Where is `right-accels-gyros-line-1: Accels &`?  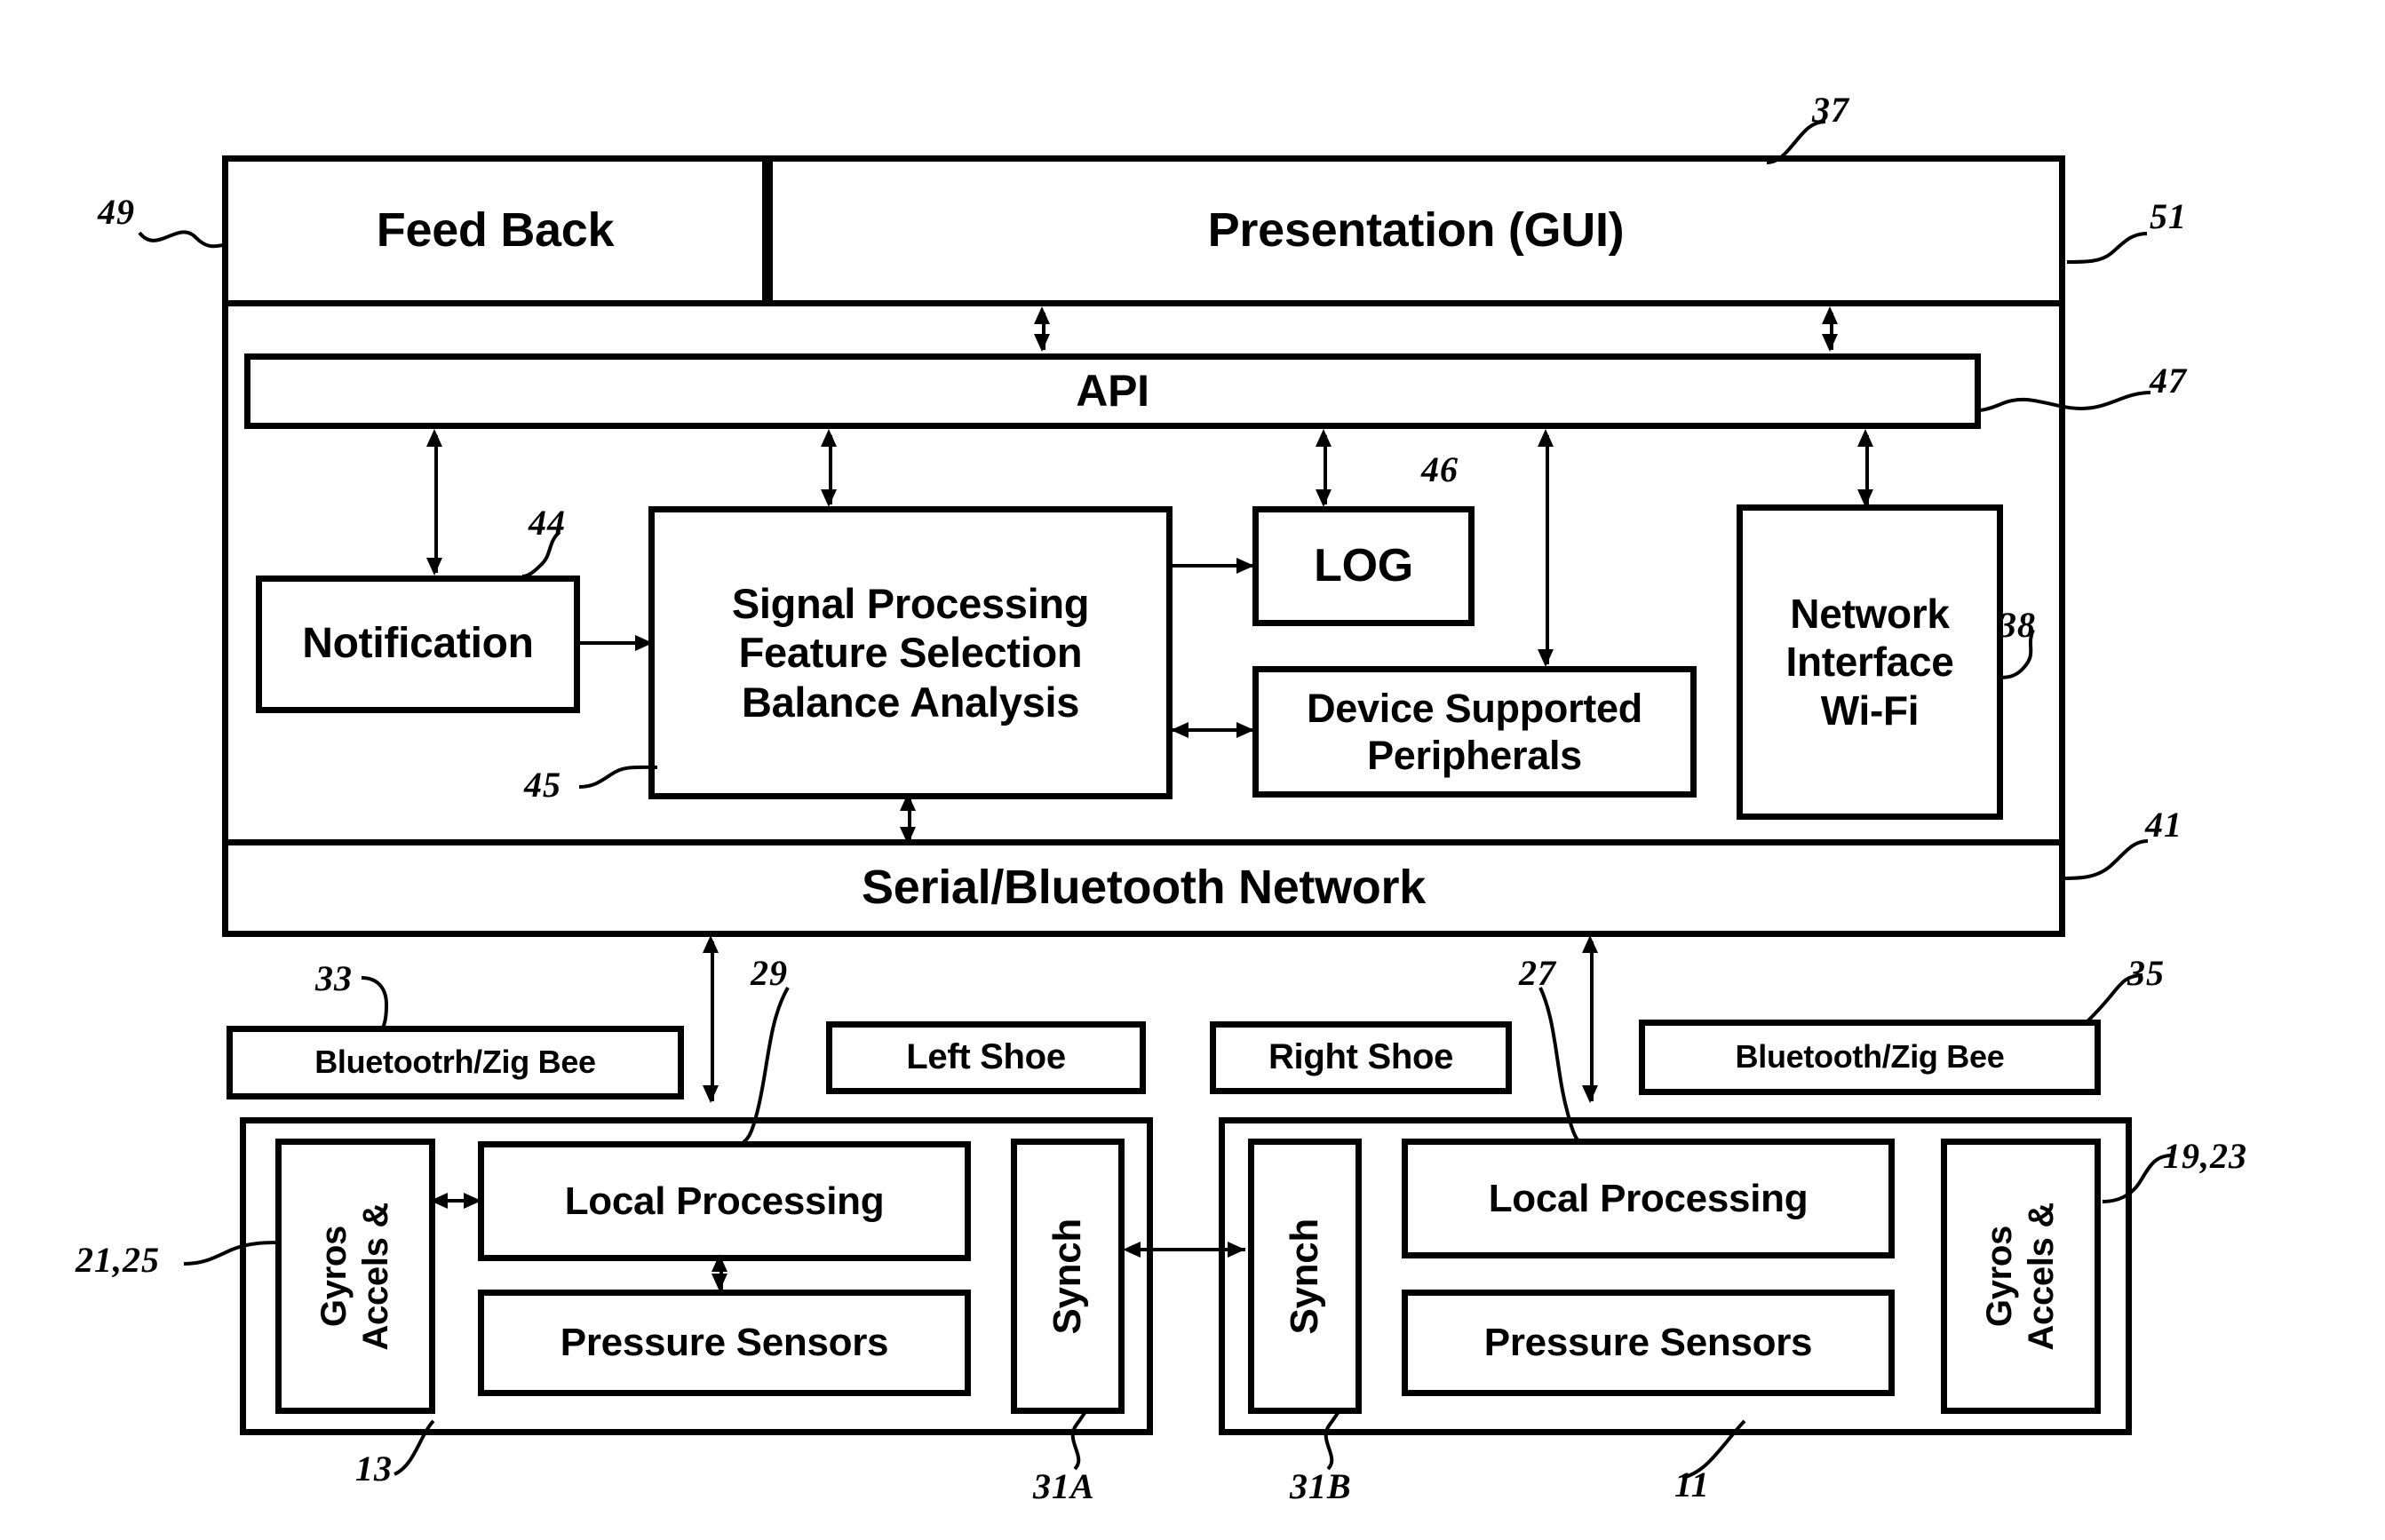 right-accels-gyros-line-1: Accels & is located at coordinates (2041, 1276).